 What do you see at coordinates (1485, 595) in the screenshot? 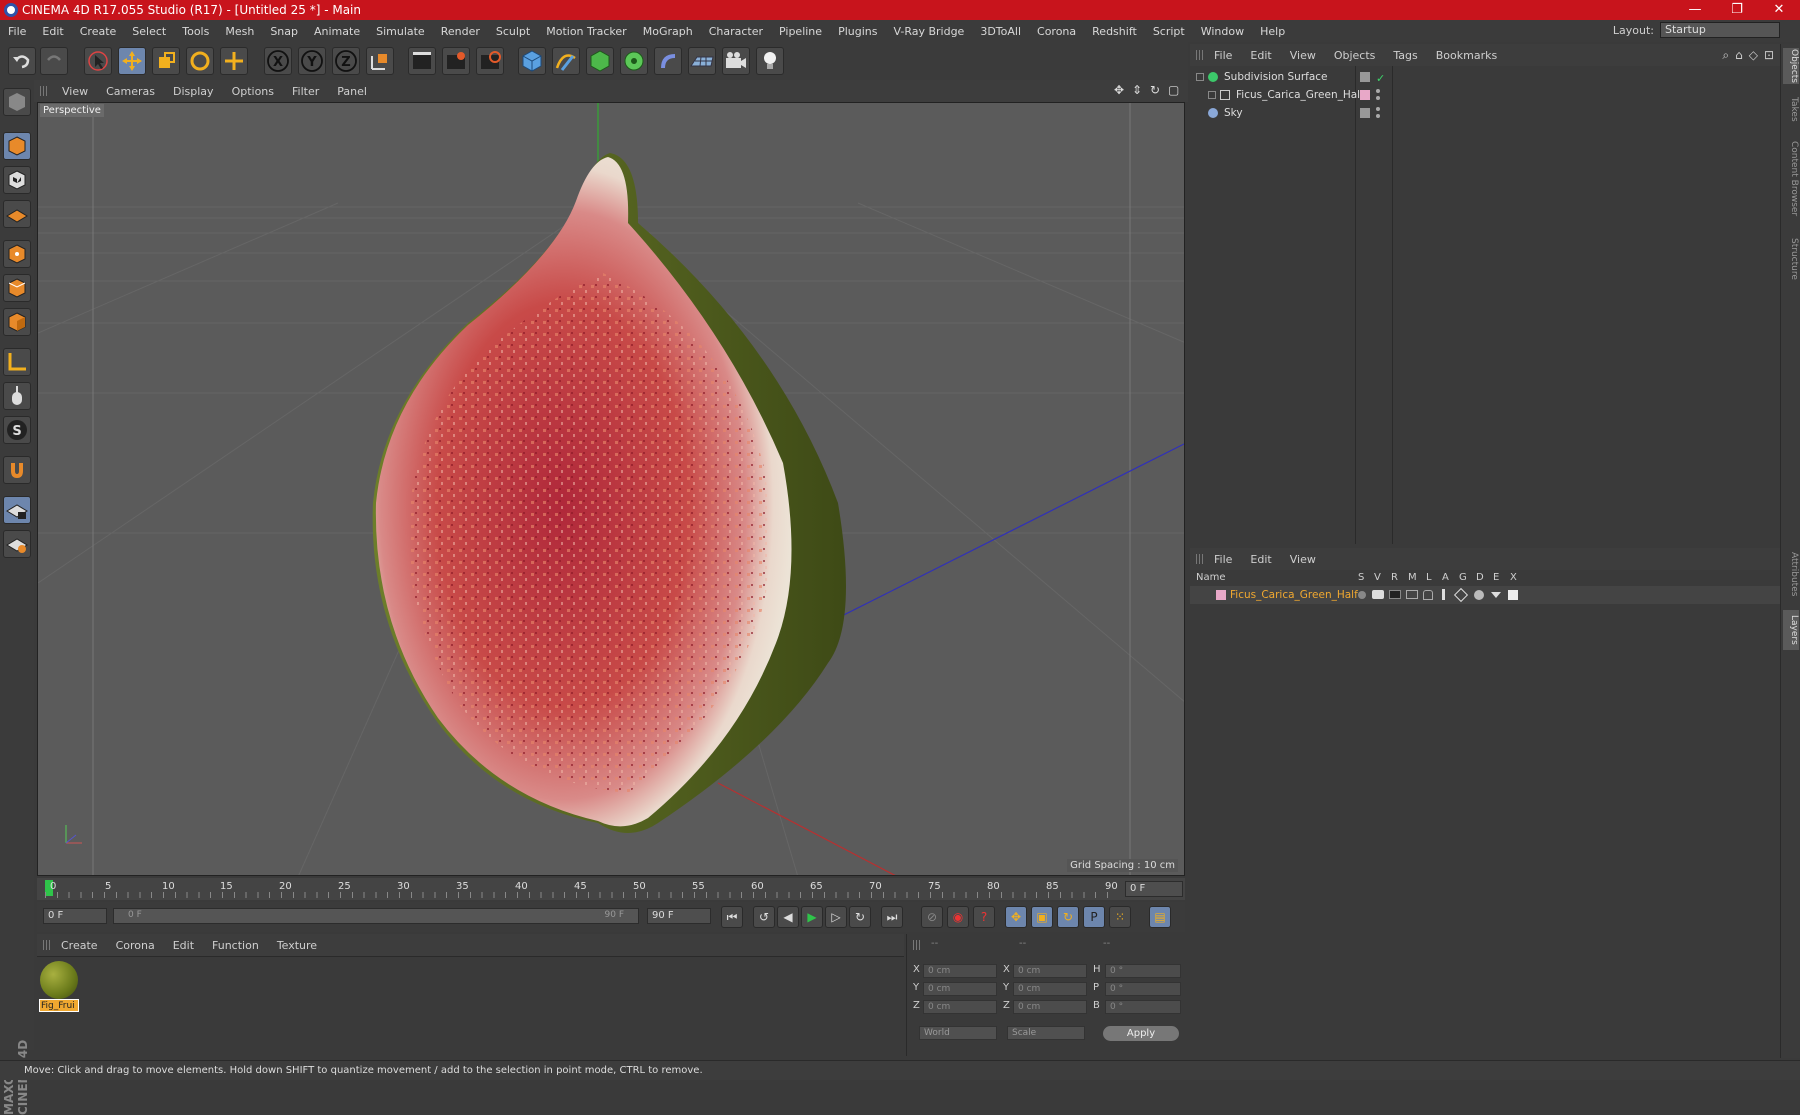
I see `layer-row: Ficus_Carica_Green_Half` at bounding box center [1485, 595].